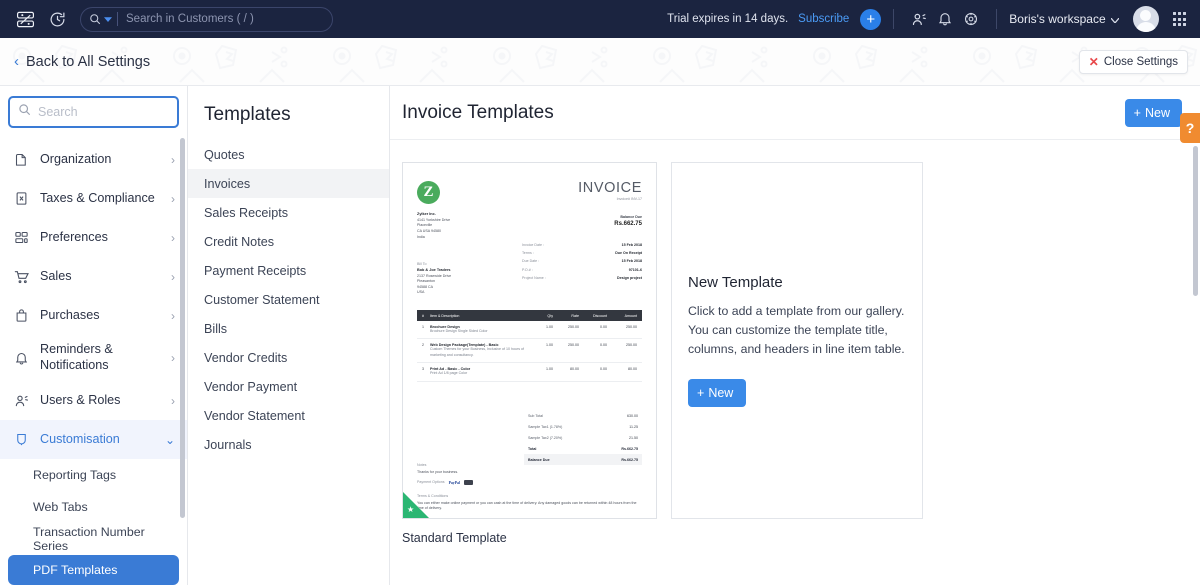 This screenshot has width=1200, height=585. I want to click on bell-icon, so click(945, 19).